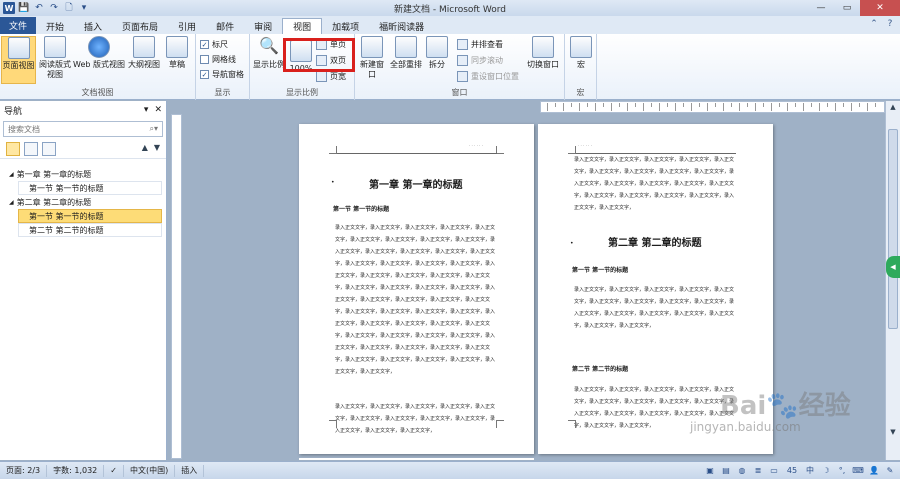  I want to click on status-insert-mode: 插入, so click(190, 470).